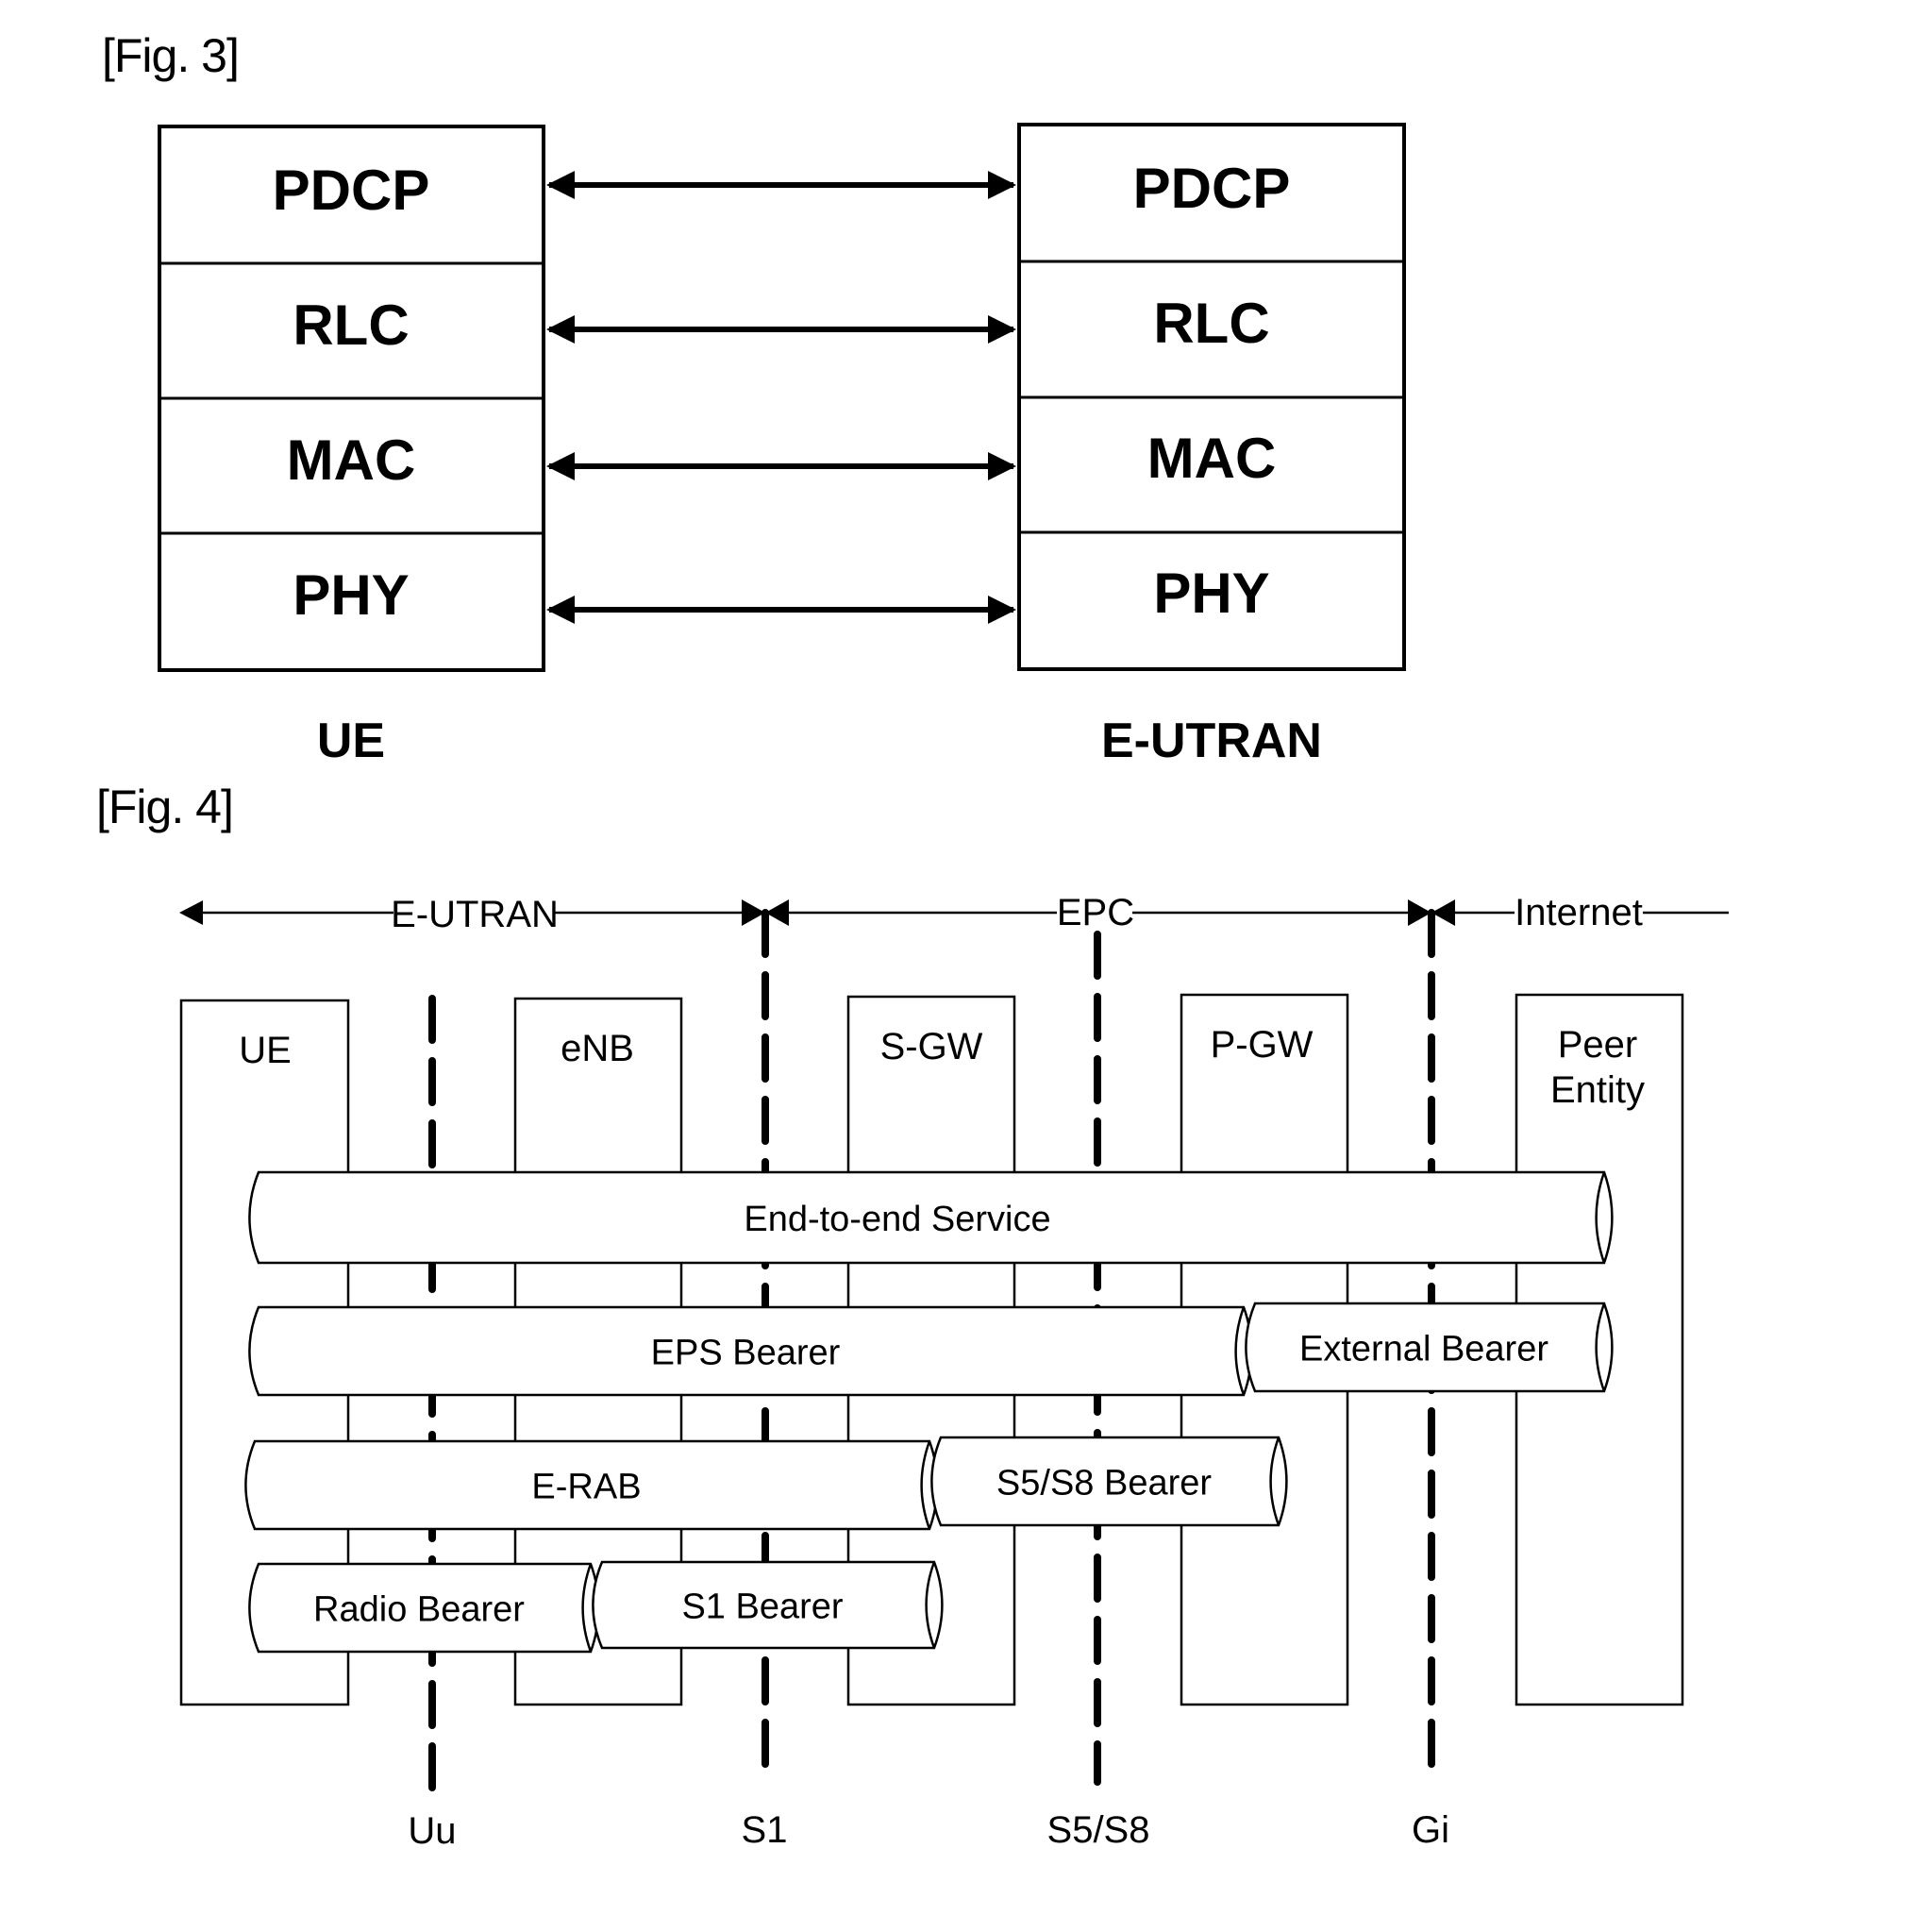  I want to click on bearer-label: End-to-end Service, so click(897, 1219).